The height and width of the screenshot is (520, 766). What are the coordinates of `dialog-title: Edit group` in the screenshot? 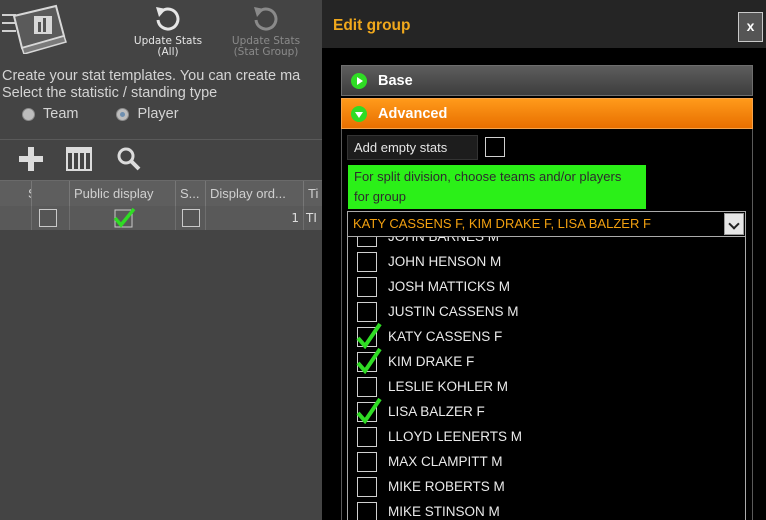 It's located at (372, 25).